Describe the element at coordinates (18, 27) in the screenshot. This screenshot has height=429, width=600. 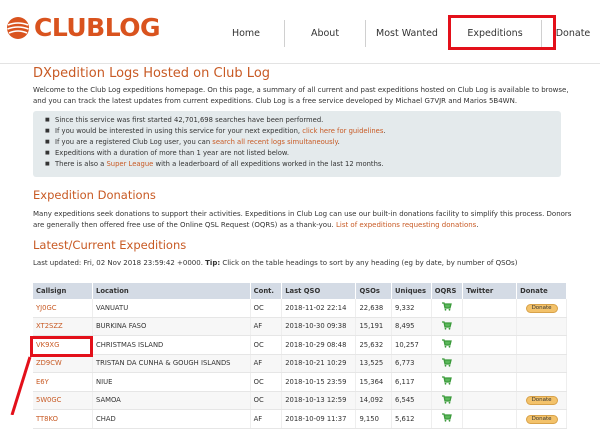
I see `globe-logo-icon` at that location.